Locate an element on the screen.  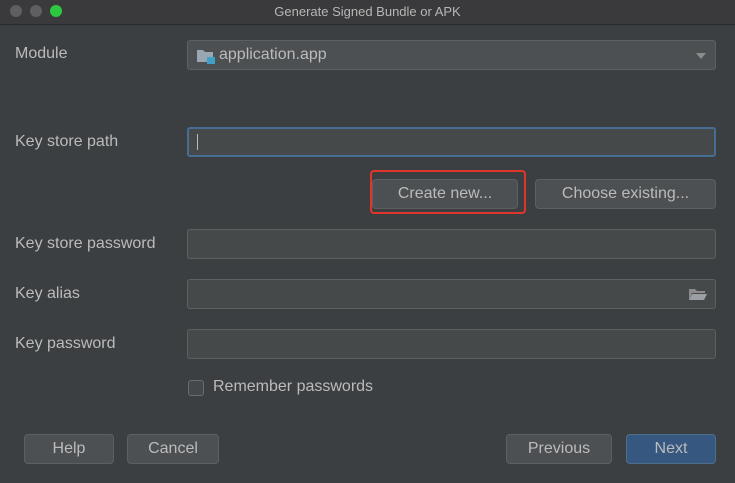
remember-passwords-label: Remember passwords is located at coordinates (293, 387).